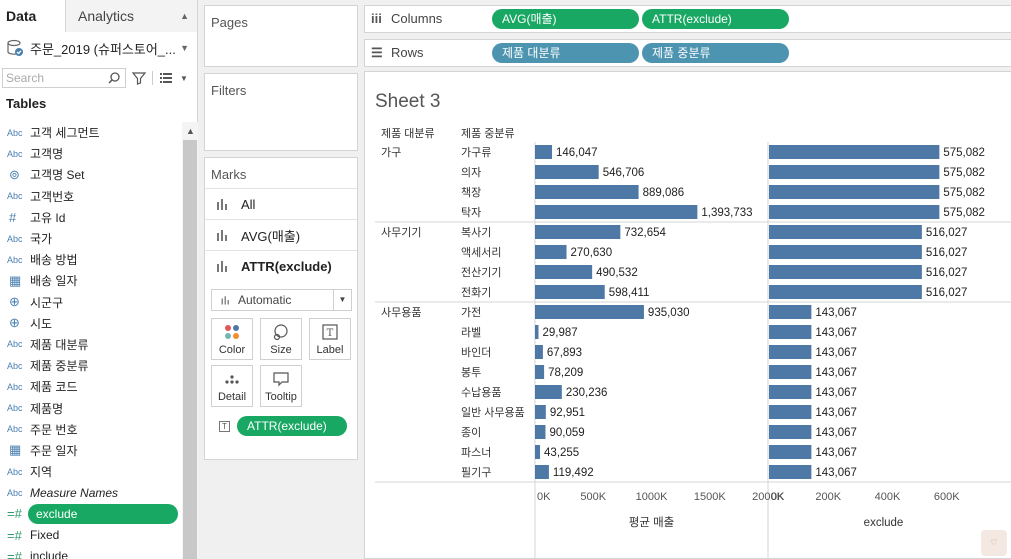 This screenshot has width=1011, height=559. I want to click on tooltip-icon, so click(281, 379).